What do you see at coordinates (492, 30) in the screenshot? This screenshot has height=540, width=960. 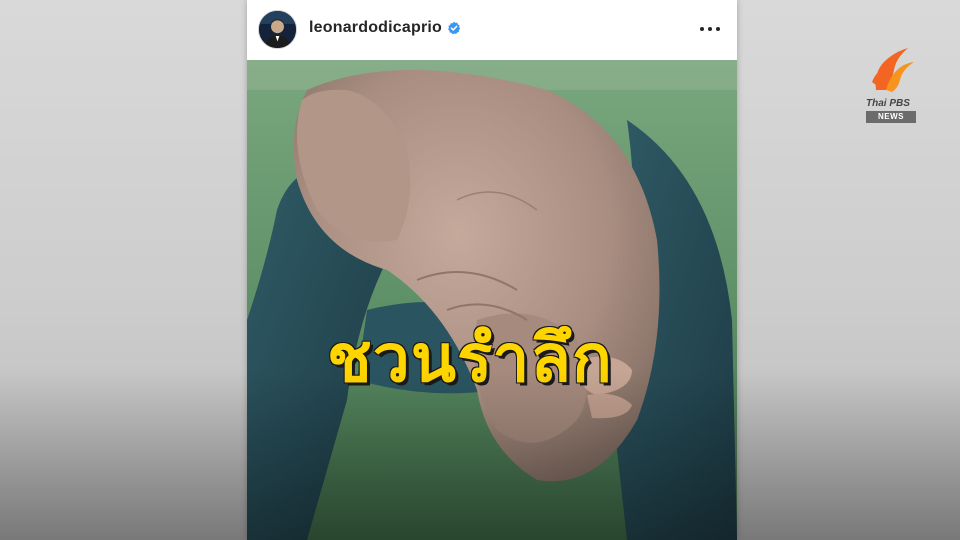 I see `post-header: leonardodicaprio` at bounding box center [492, 30].